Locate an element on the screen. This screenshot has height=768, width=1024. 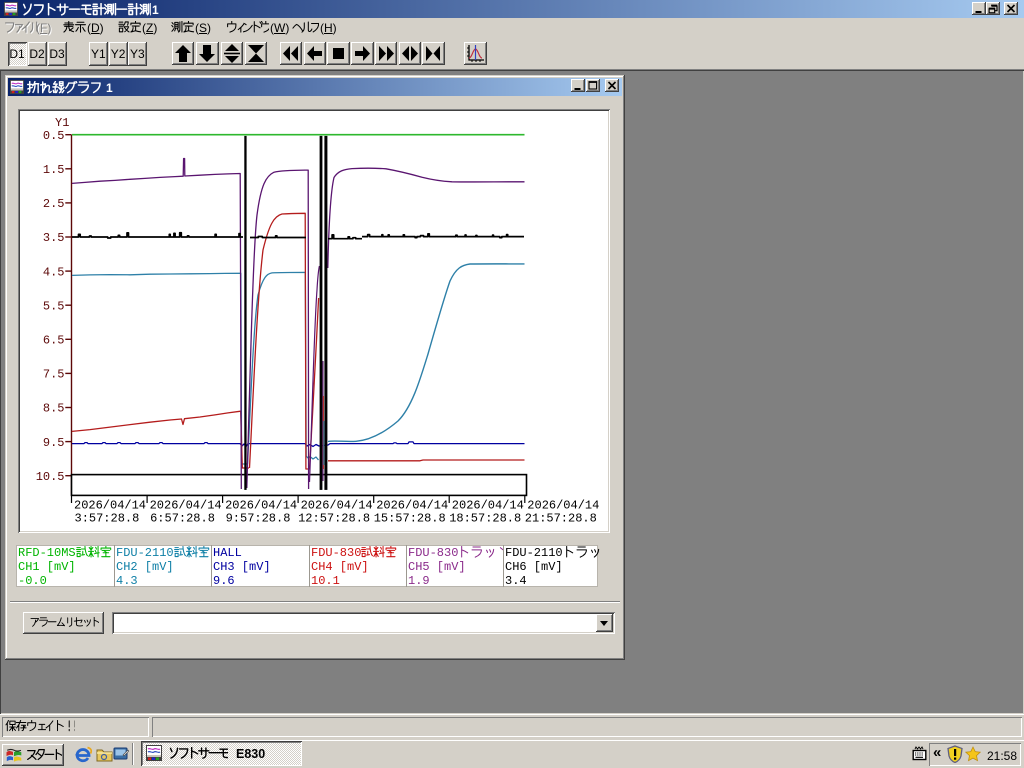
svg-text: 12:57:28.8 is located at coordinates (334, 519).